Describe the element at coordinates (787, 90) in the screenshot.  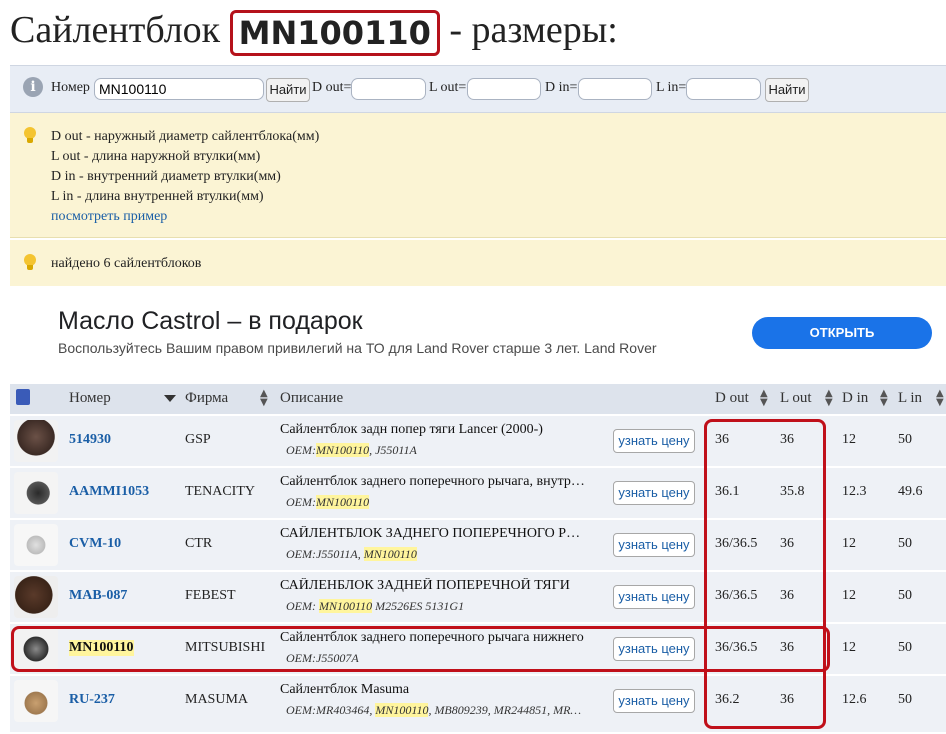
I see `find-dimensions-button: Найти` at that location.